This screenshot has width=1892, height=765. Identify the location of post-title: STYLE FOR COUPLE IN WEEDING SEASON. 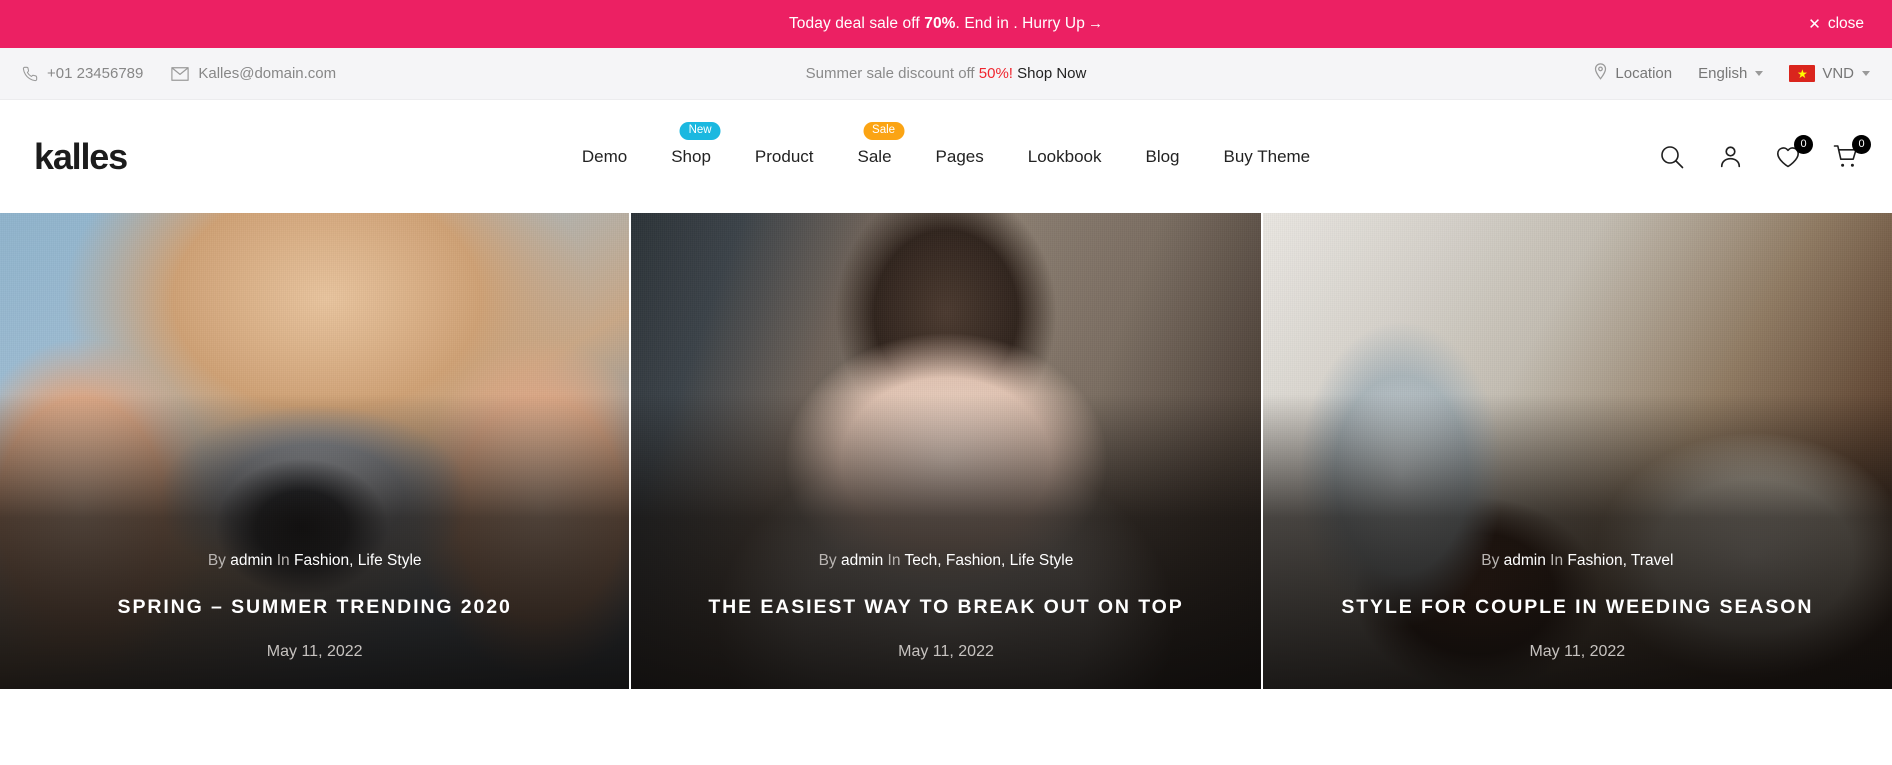
(1577, 607).